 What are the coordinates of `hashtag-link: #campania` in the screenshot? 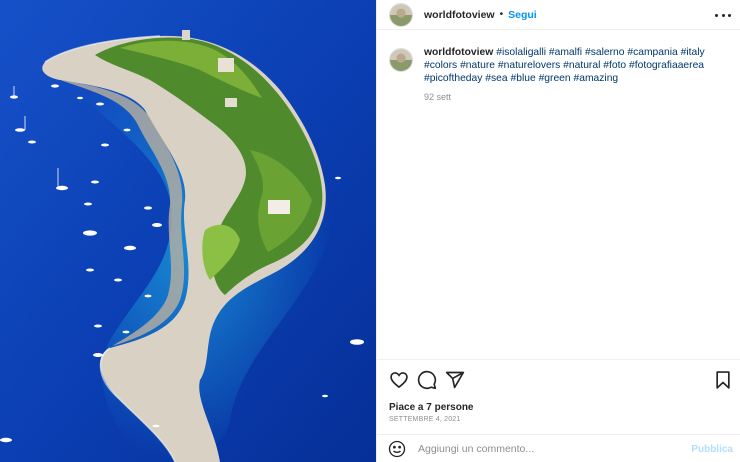 It's located at (652, 52).